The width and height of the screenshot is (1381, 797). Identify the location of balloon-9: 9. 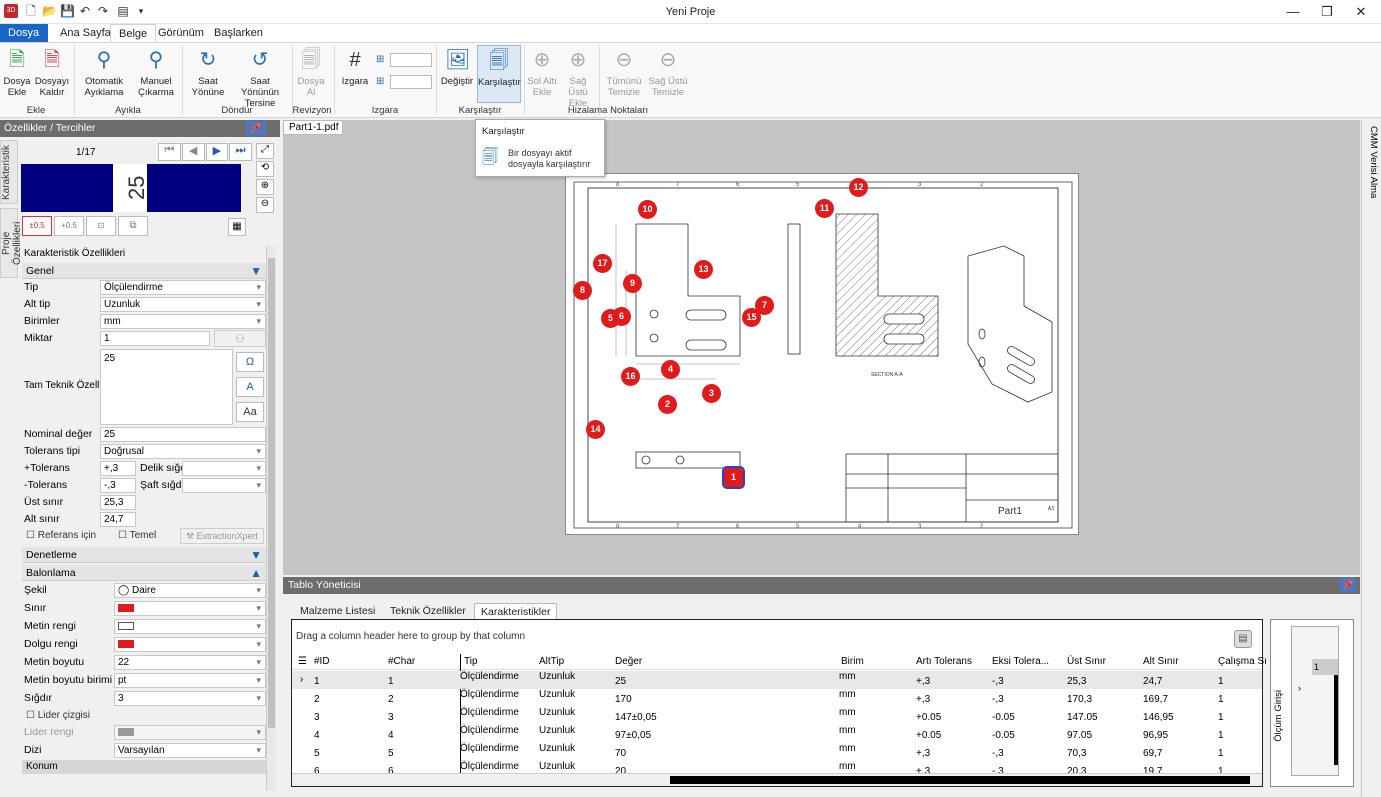
(632, 283).